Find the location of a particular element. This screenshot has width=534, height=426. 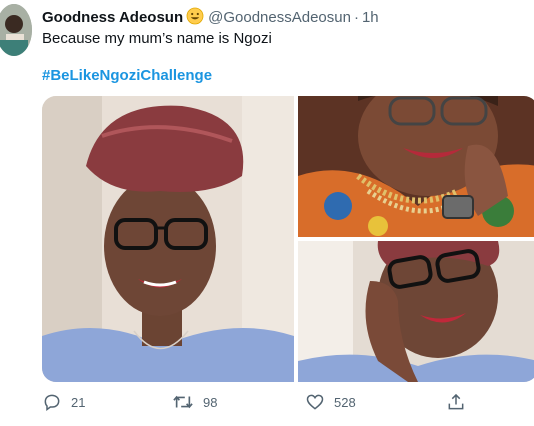

tweet-timestamp: 1h is located at coordinates (370, 17).